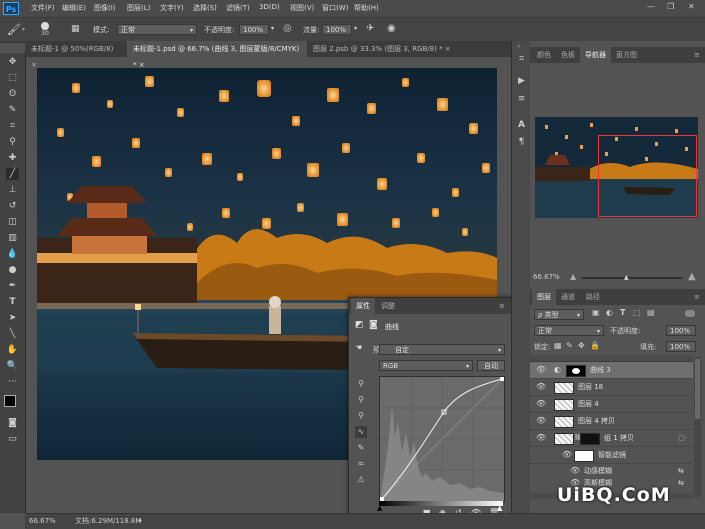  I want to click on marquee-tool-icon: ⬚, so click(12, 78).